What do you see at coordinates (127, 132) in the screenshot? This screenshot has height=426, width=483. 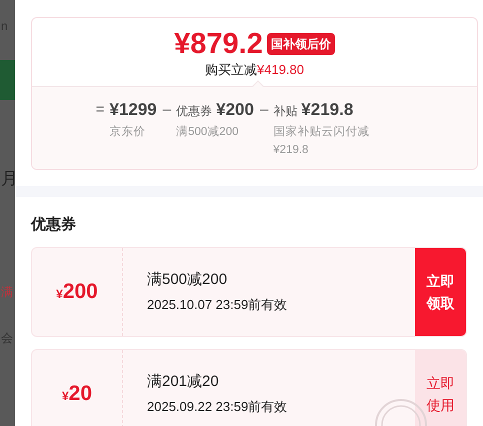 I see `component-note: 京东价` at bounding box center [127, 132].